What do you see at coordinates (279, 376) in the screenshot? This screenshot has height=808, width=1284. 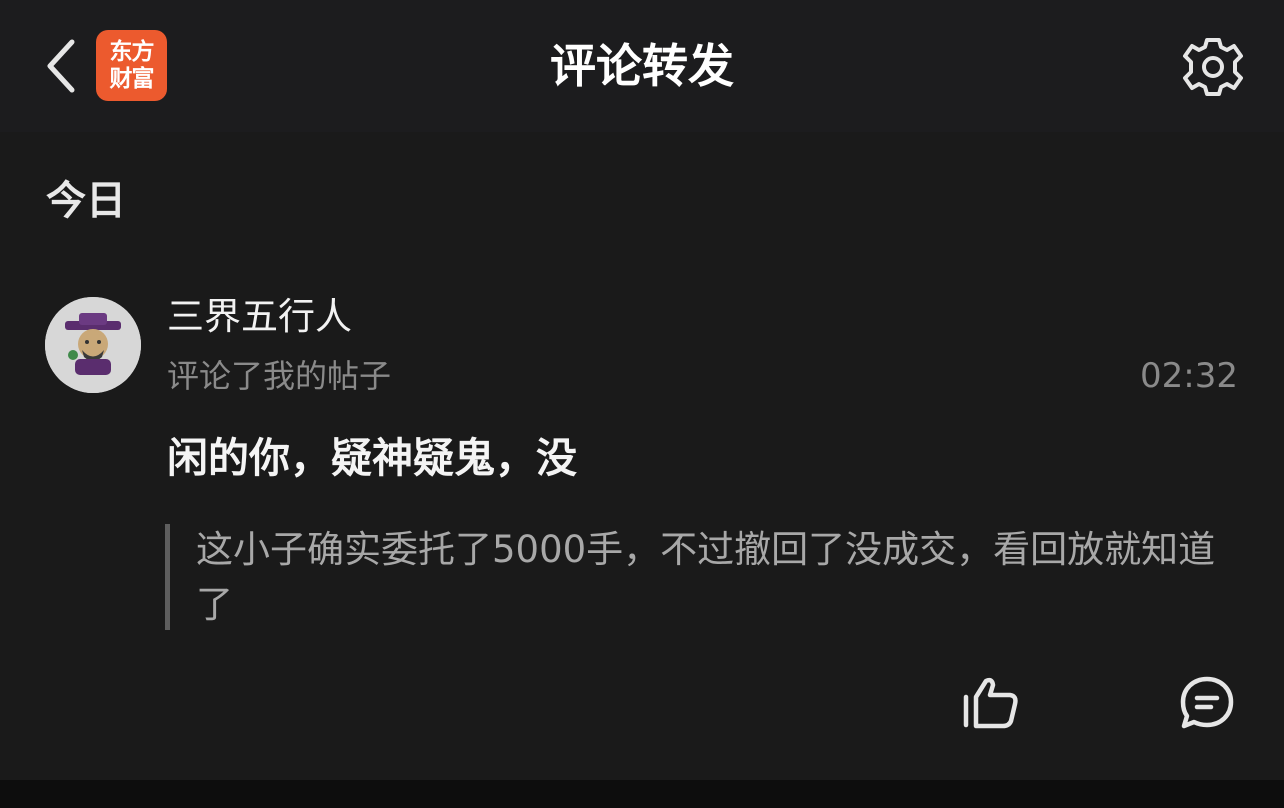 I see `action-description: 评论了我的帖子` at bounding box center [279, 376].